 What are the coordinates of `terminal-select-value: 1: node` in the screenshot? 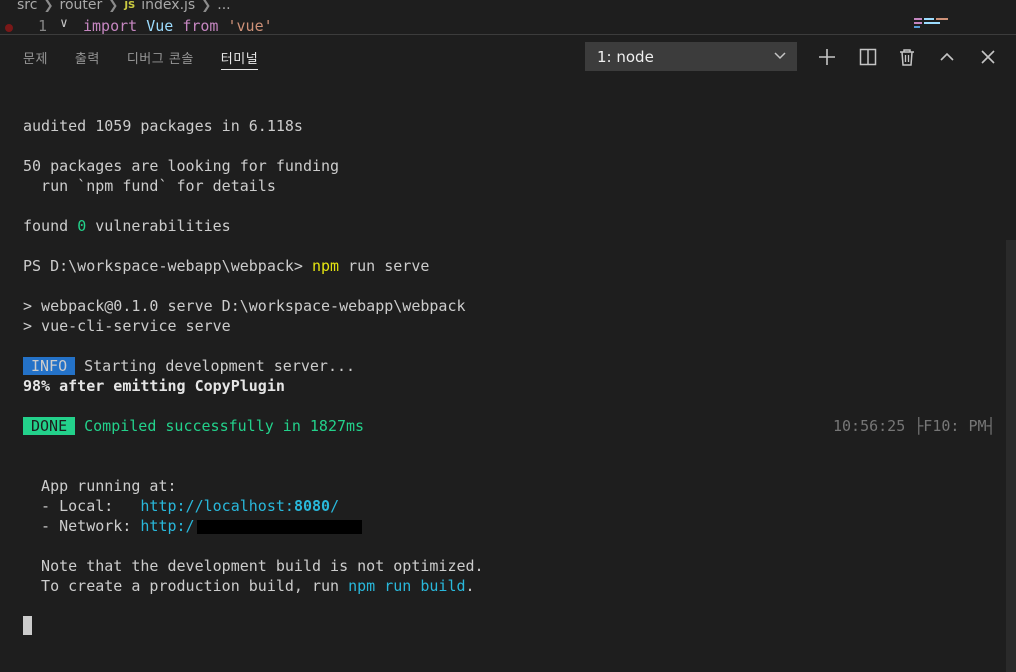 It's located at (625, 56).